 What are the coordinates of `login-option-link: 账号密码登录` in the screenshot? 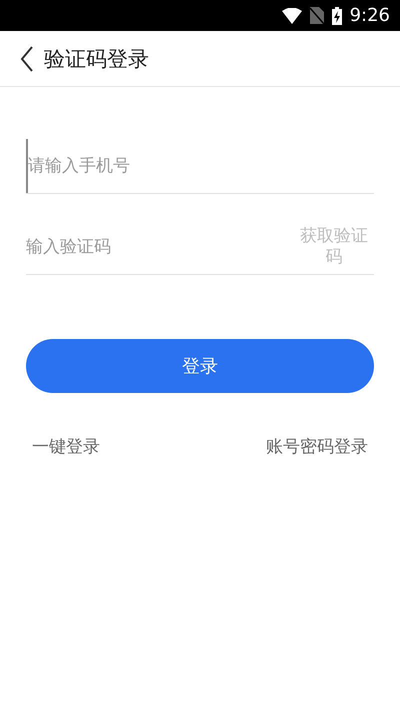 It's located at (317, 446).